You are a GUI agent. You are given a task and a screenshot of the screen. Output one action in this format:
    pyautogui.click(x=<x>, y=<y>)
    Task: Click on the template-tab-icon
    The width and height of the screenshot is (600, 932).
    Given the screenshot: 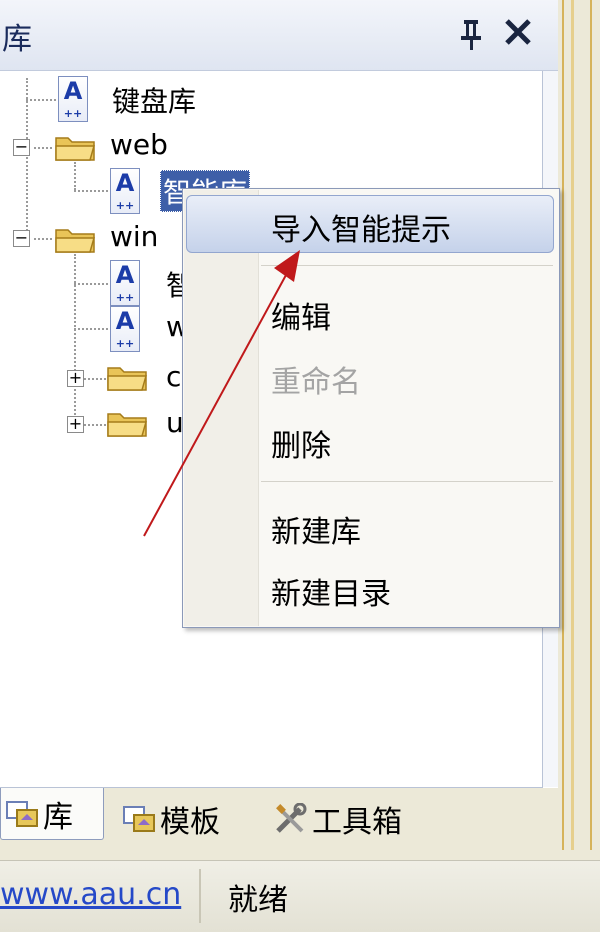 What is the action you would take?
    pyautogui.click(x=139, y=819)
    